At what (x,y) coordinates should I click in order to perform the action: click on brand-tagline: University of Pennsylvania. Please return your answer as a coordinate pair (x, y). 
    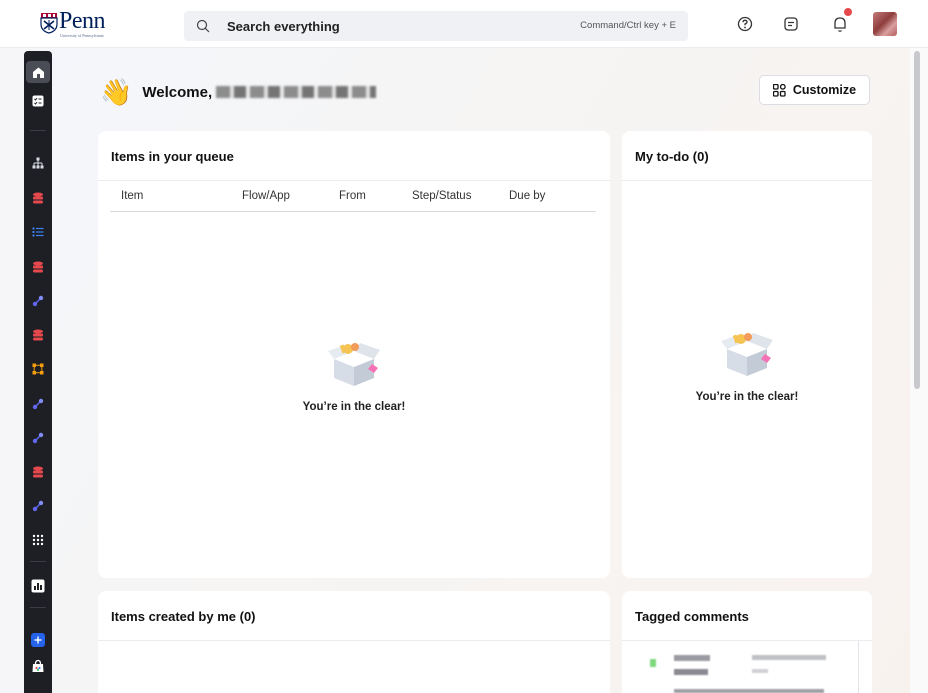
    Looking at the image, I should click on (82, 35).